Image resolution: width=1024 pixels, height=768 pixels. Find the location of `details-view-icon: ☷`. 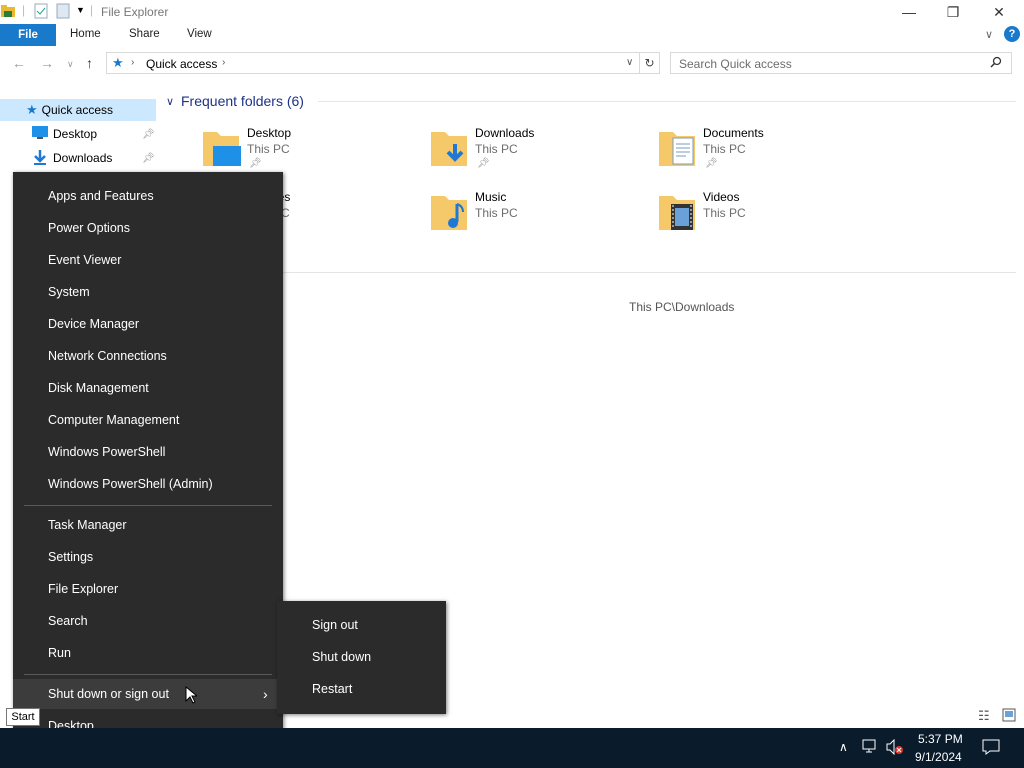

details-view-icon: ☷ is located at coordinates (984, 716).